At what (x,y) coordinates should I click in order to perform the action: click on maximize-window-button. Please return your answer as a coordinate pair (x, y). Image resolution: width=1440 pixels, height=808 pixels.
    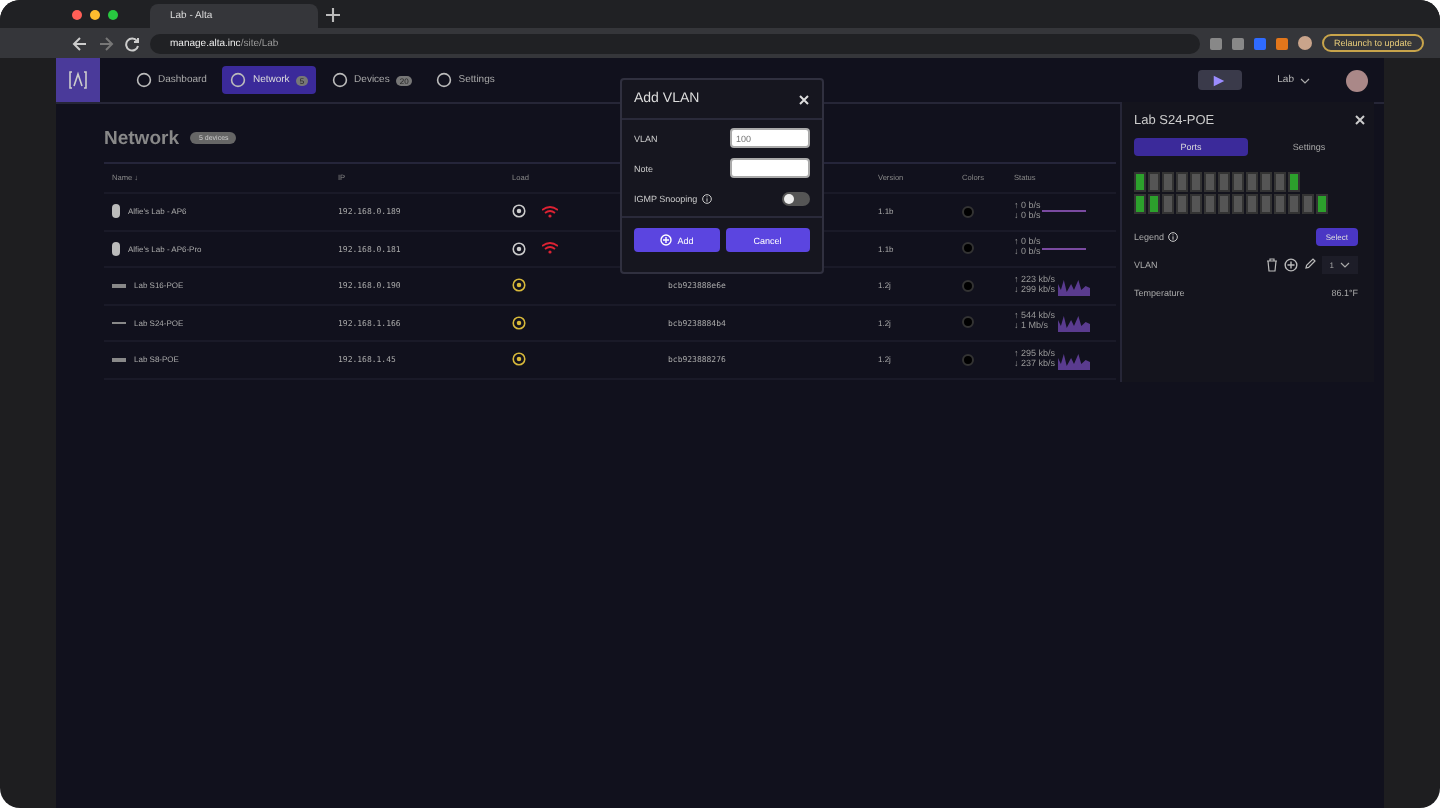
    Looking at the image, I should click on (113, 14).